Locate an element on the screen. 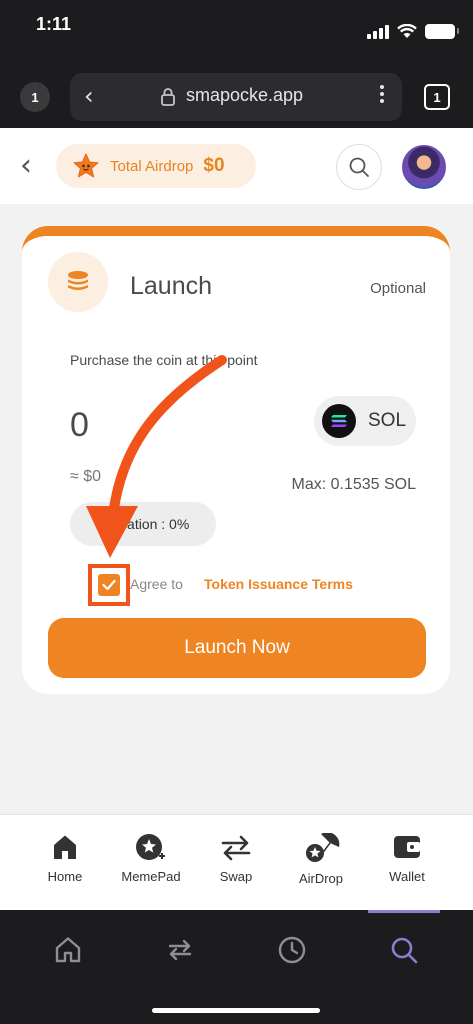  search-button is located at coordinates (359, 167).